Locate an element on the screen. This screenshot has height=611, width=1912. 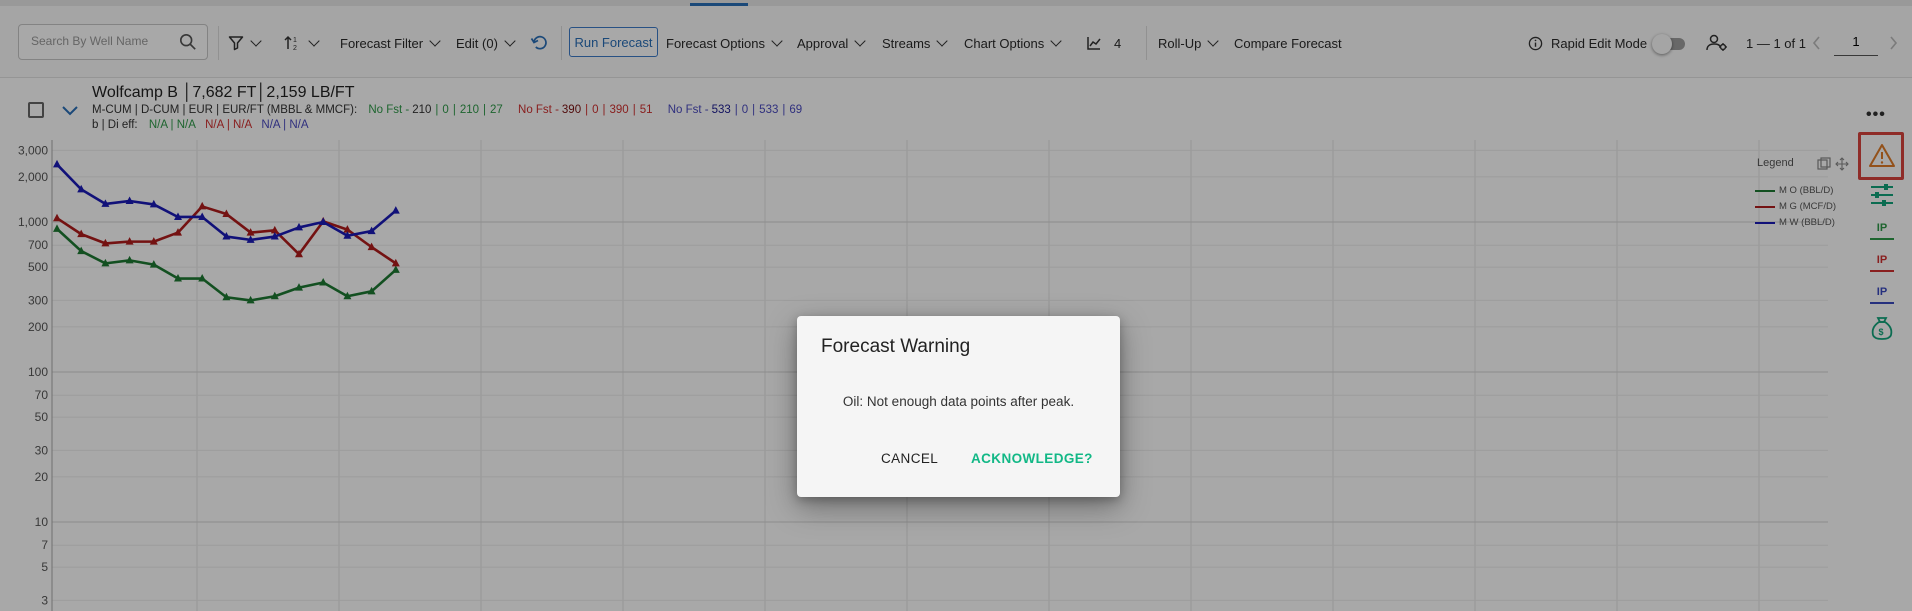
dialog-title: Forecast Warning is located at coordinates (896, 346).